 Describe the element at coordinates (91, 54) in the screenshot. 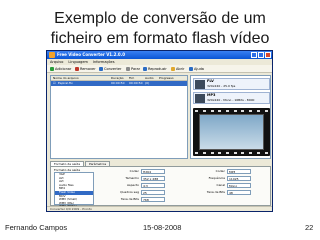

I see `window-title: Free Video Converter V1.2.0.0` at that location.